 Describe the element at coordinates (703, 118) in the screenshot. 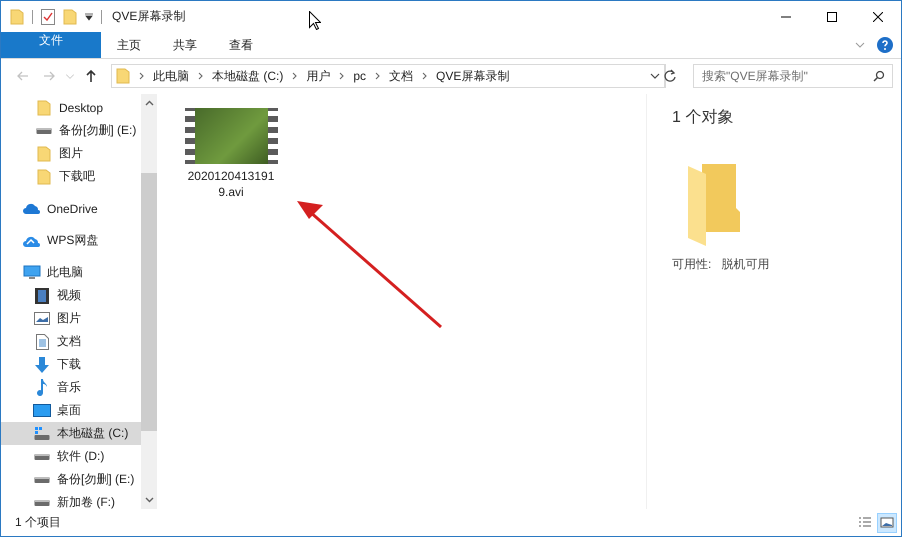

I see `selection-summary: 1 个对象` at that location.